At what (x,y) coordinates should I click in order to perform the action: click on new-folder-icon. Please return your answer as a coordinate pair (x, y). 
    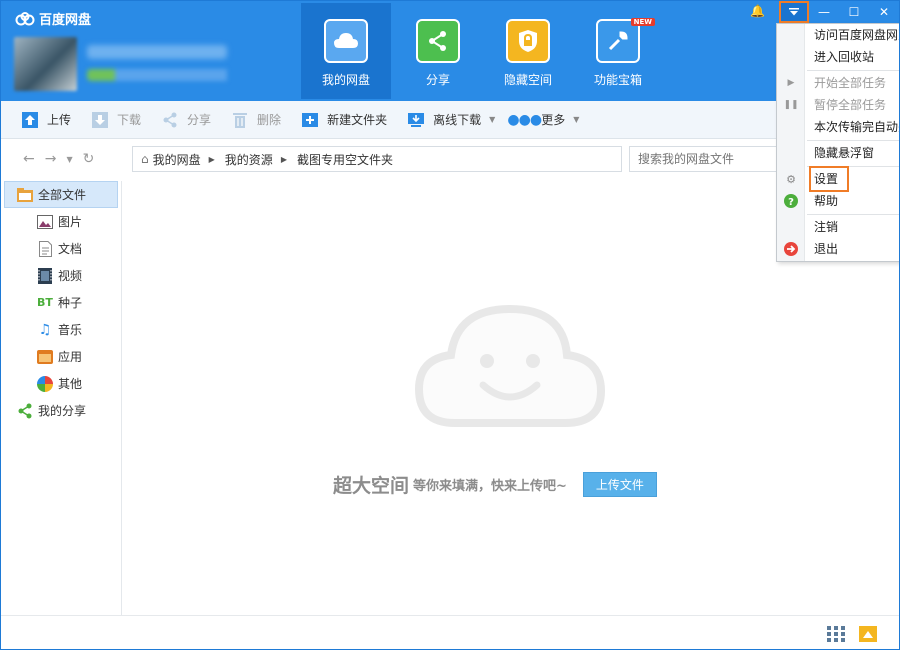
    Looking at the image, I should click on (310, 120).